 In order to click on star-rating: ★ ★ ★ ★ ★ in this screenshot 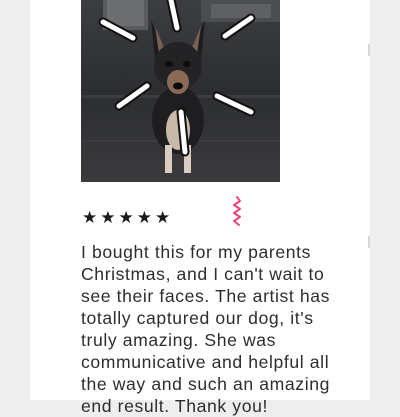, I will do `click(126, 217)`.